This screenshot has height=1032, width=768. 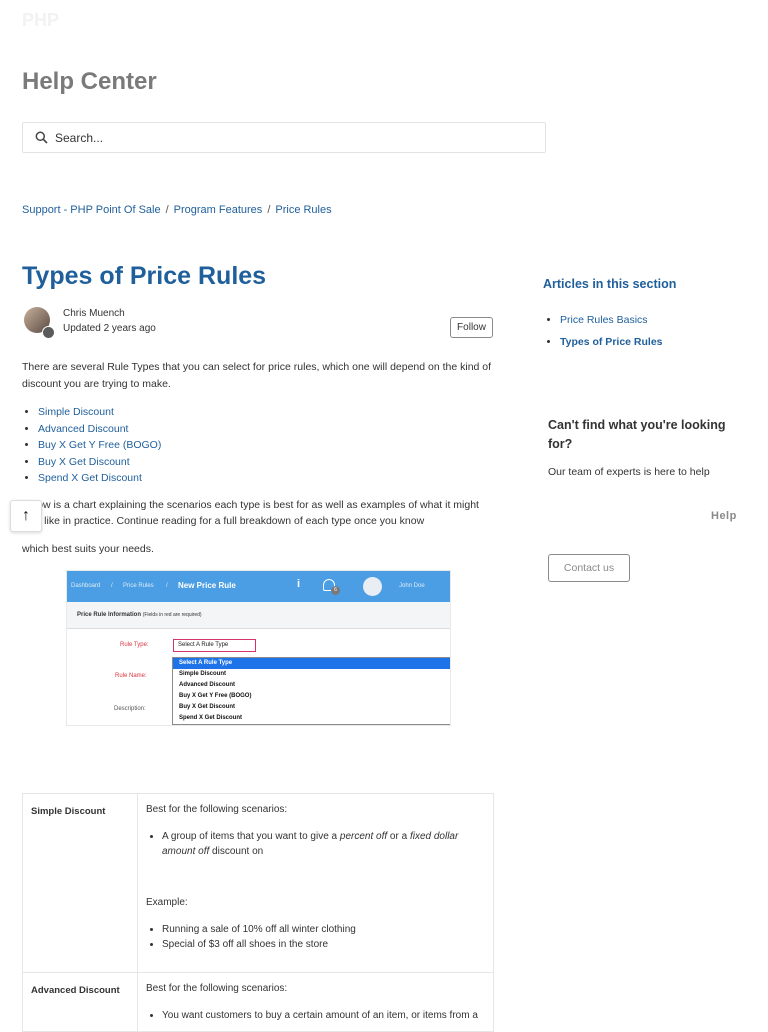 What do you see at coordinates (637, 434) in the screenshot?
I see `cant-find-heading: Can't find what you're looking for?` at bounding box center [637, 434].